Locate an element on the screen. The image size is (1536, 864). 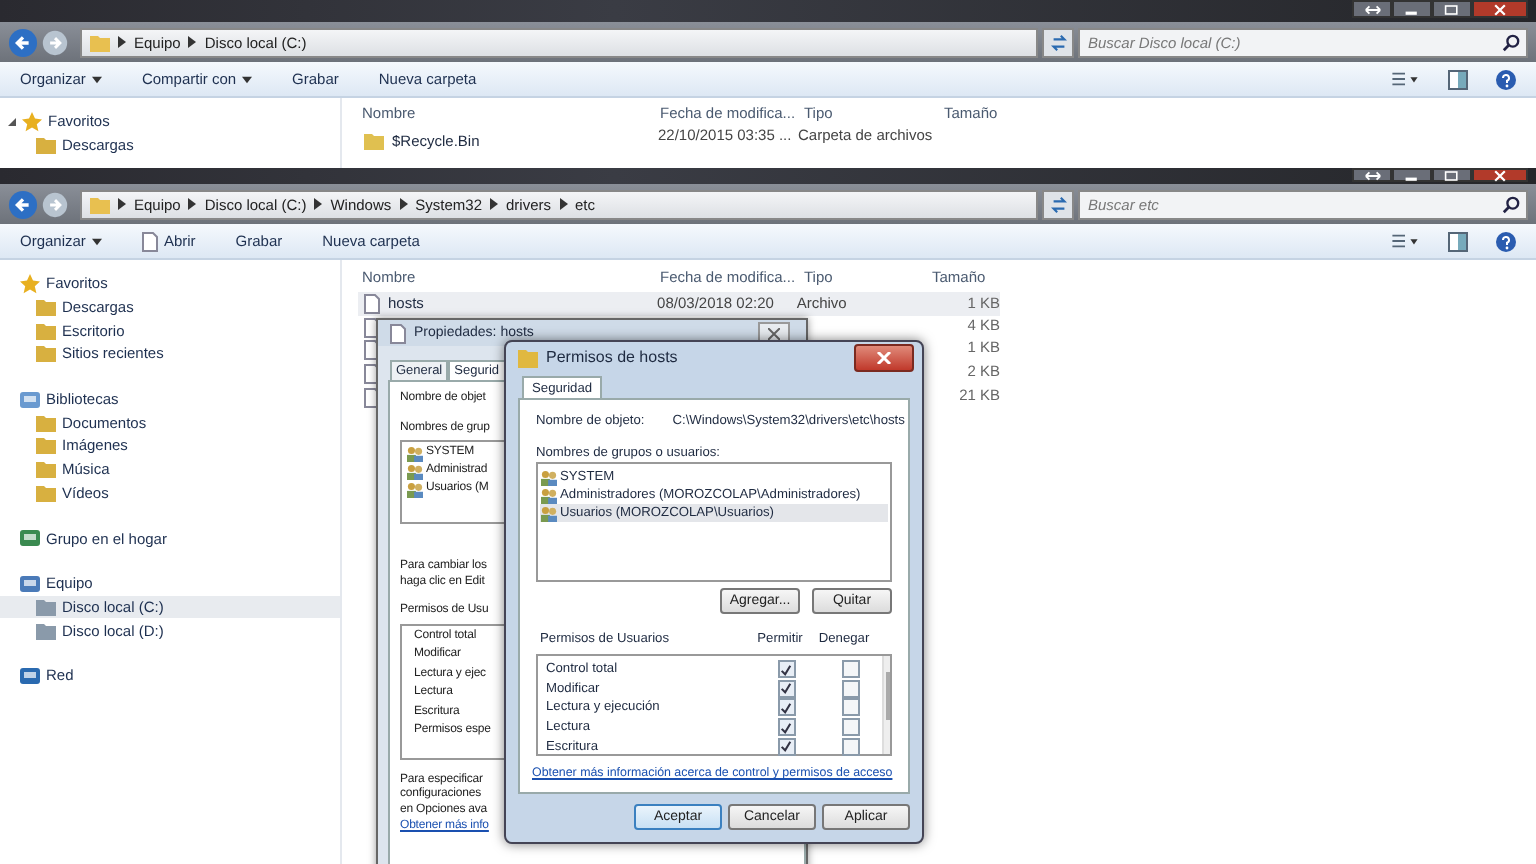
dialog-title: Permisos de hosts is located at coordinates (612, 357).